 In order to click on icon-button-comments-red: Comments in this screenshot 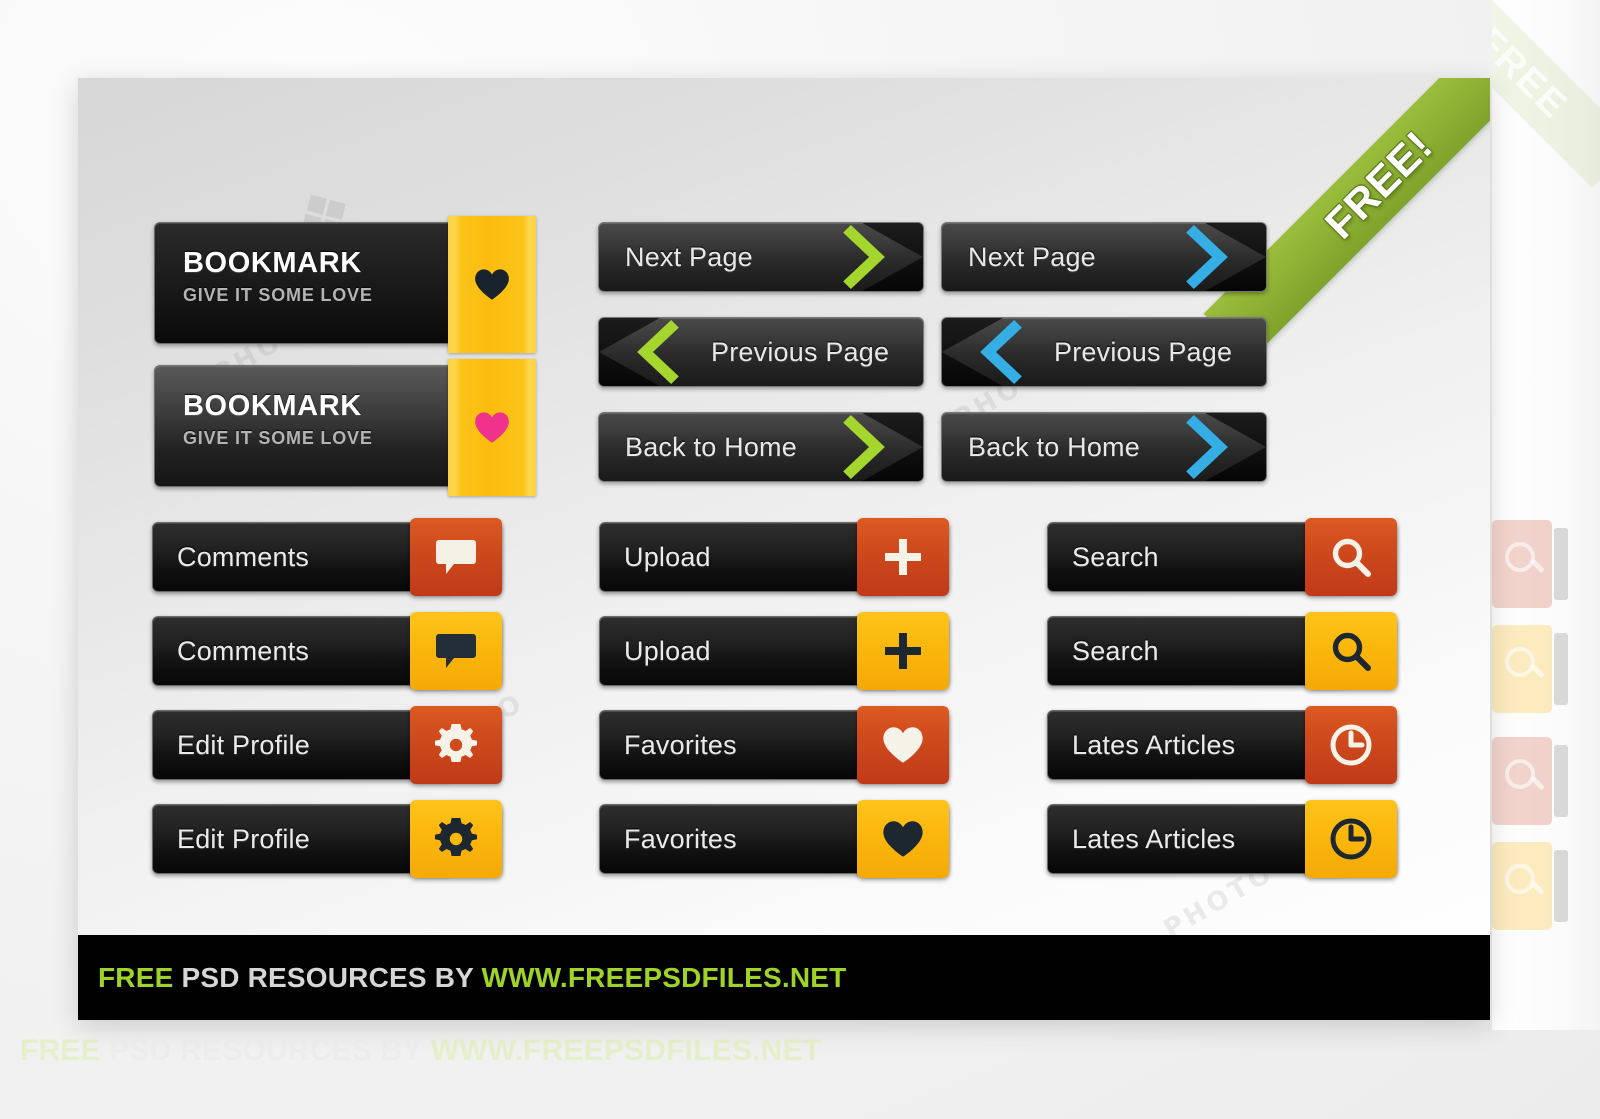, I will do `click(329, 557)`.